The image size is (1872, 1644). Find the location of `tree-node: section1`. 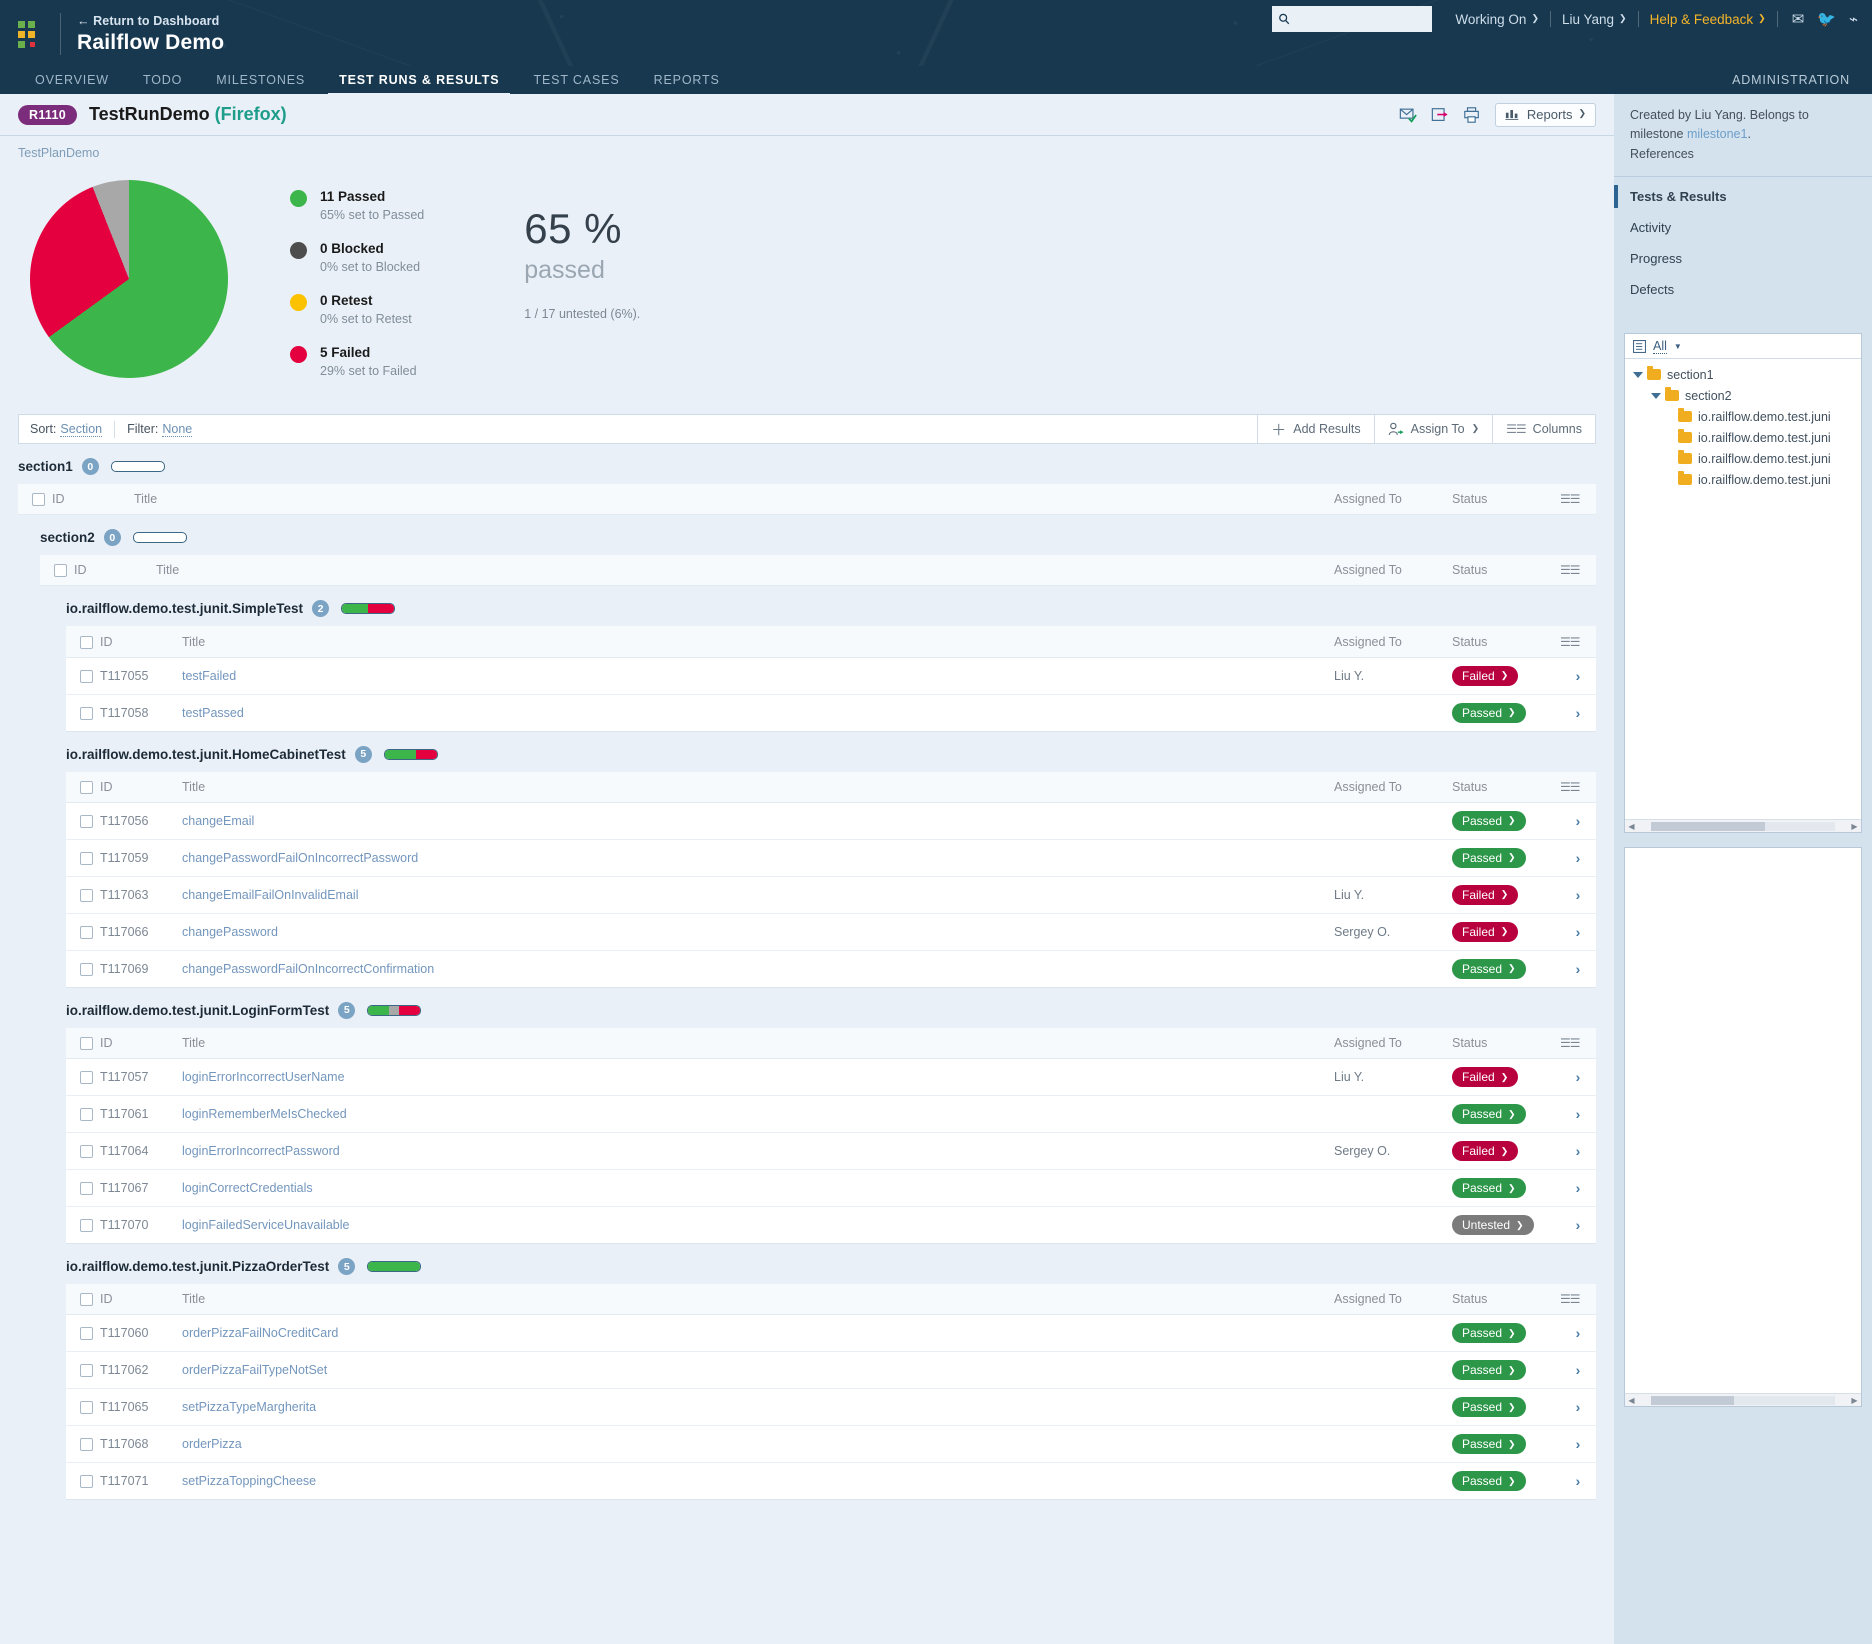

tree-node: section1 is located at coordinates (1745, 374).